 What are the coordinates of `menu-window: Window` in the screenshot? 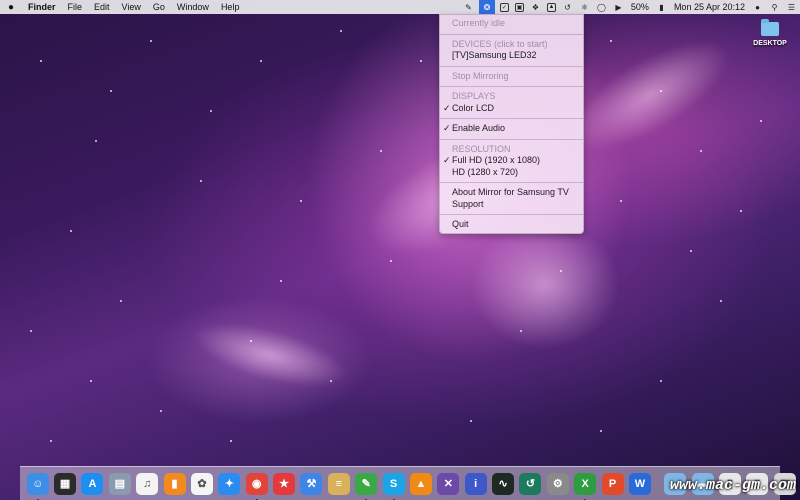 It's located at (193, 7).